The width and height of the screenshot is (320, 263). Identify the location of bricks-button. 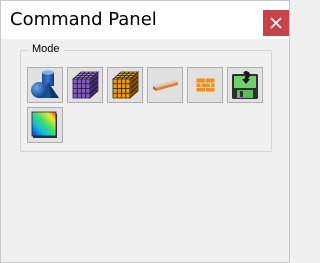
(205, 85).